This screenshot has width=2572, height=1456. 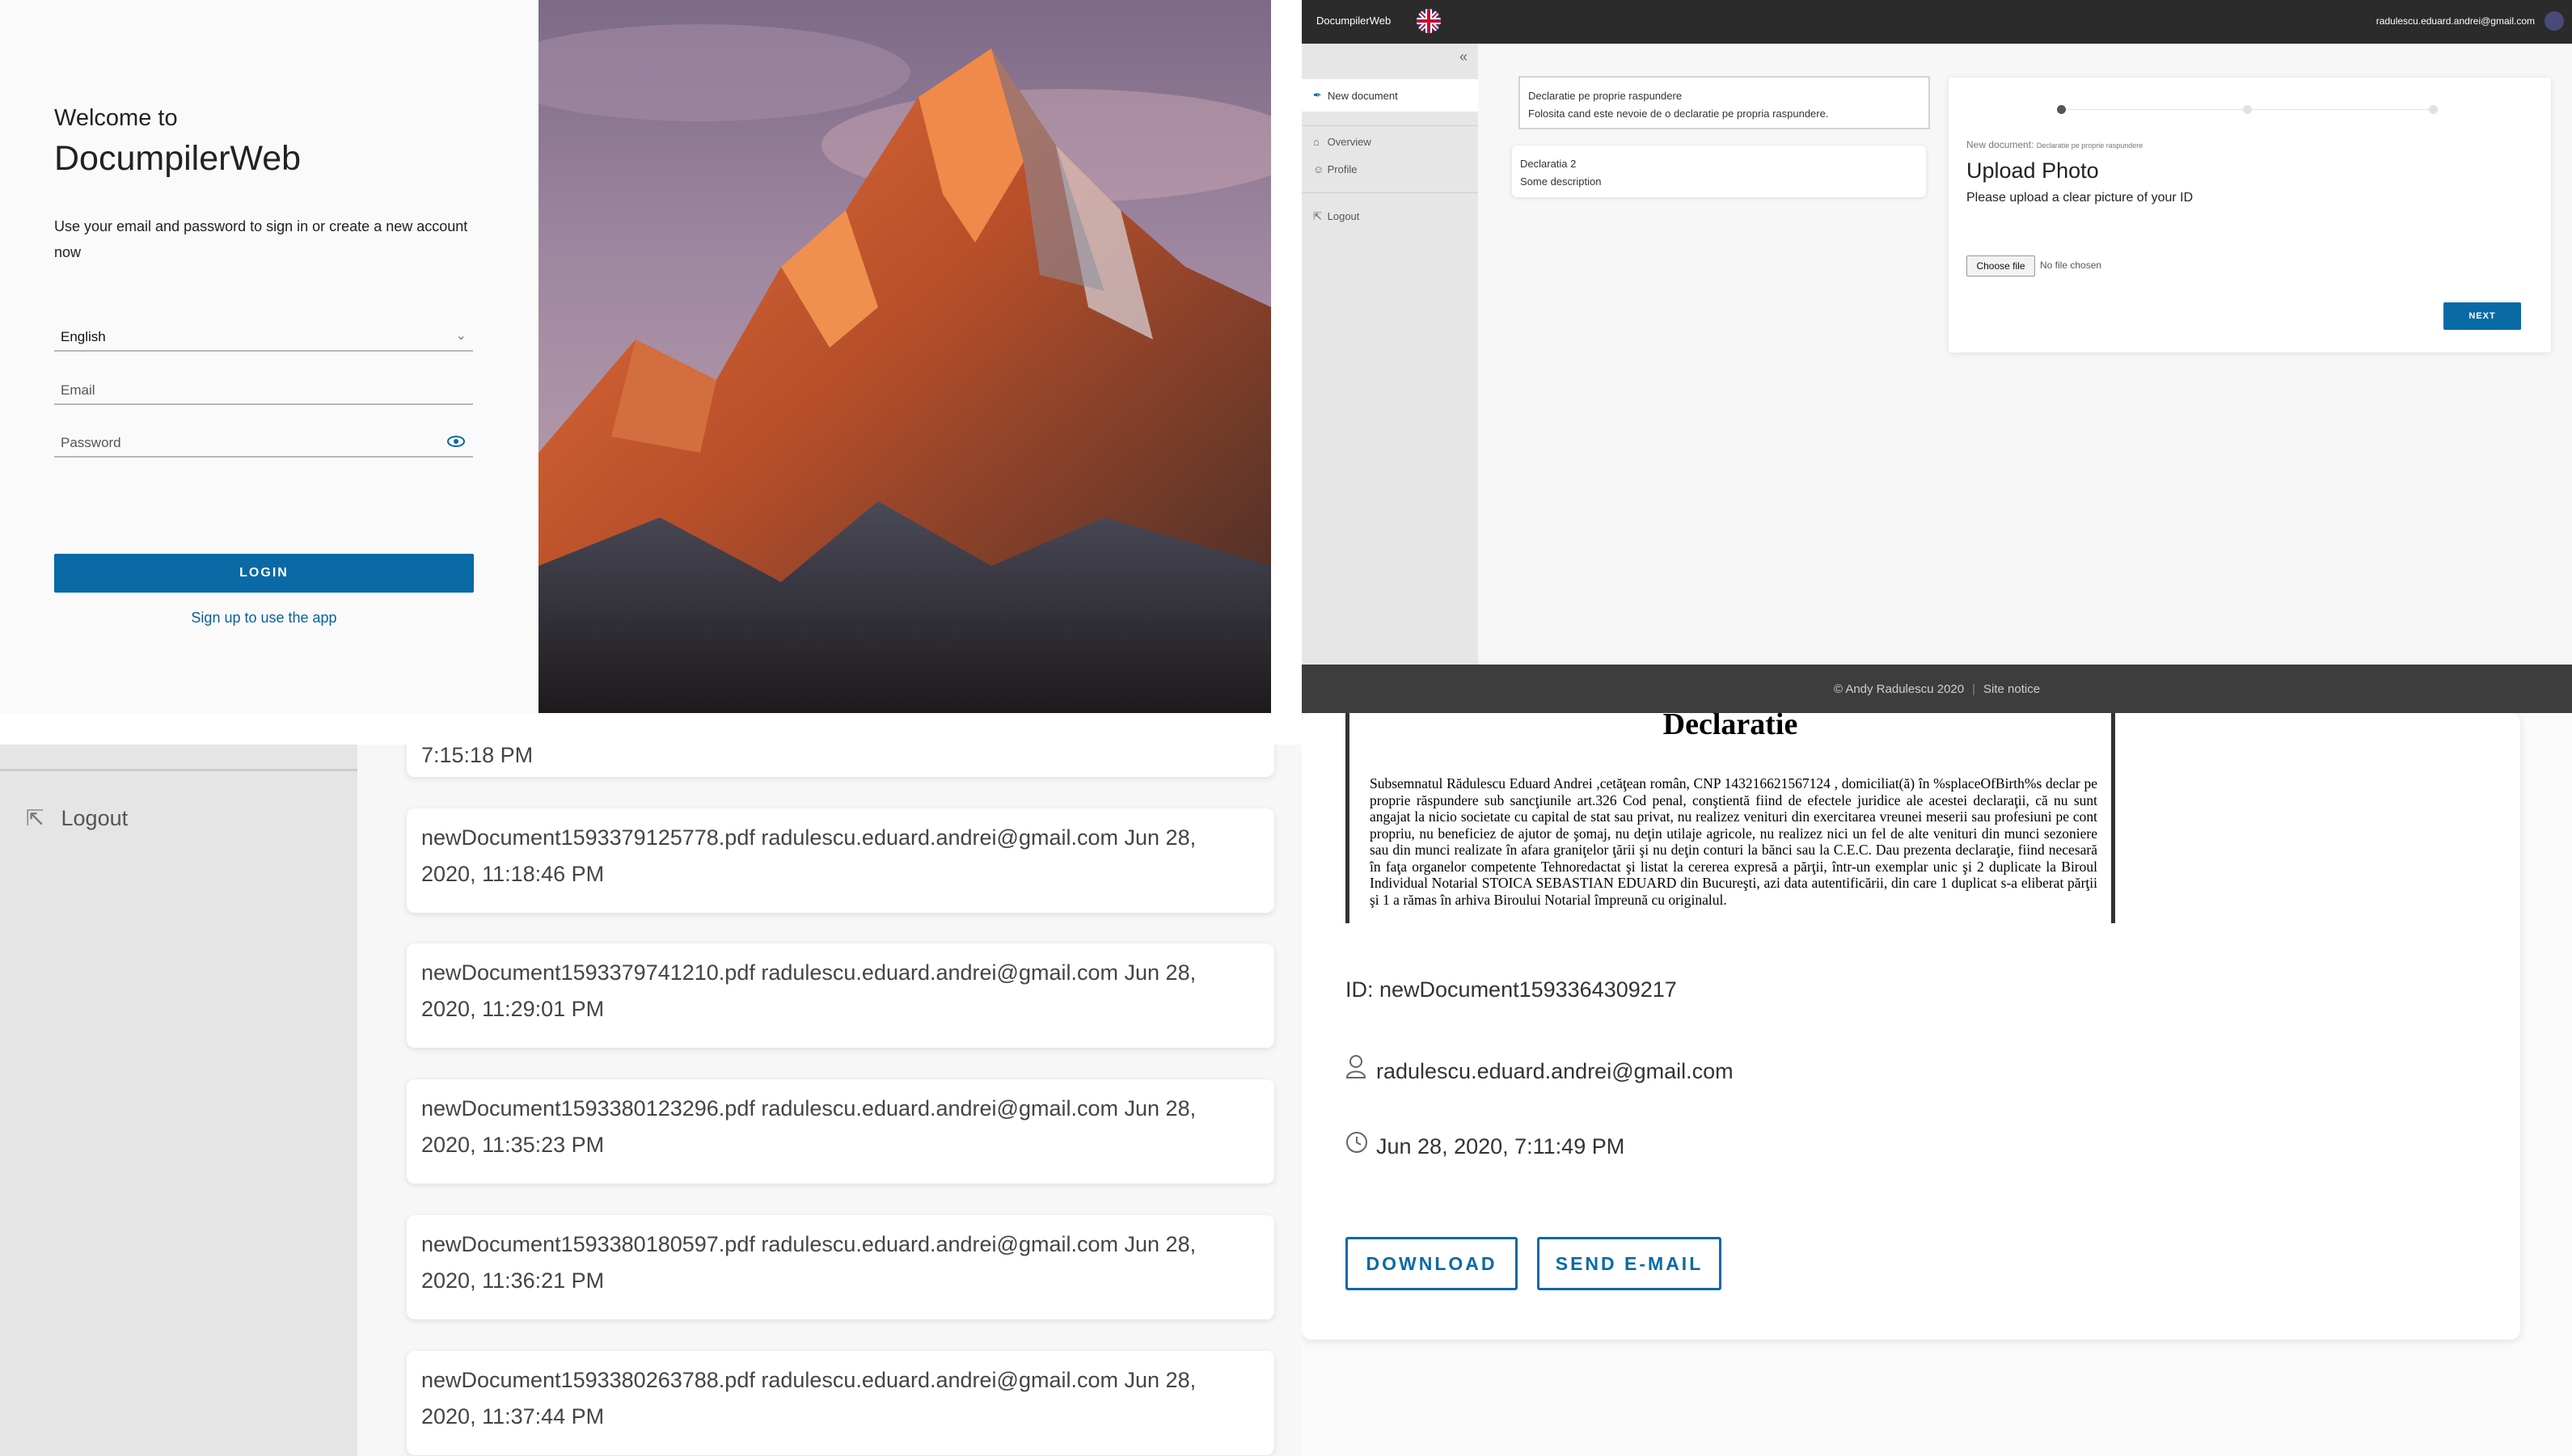 What do you see at coordinates (1539, 1069) in the screenshot?
I see `document-owner: radulescu.eduard.andrei@gmail.com` at bounding box center [1539, 1069].